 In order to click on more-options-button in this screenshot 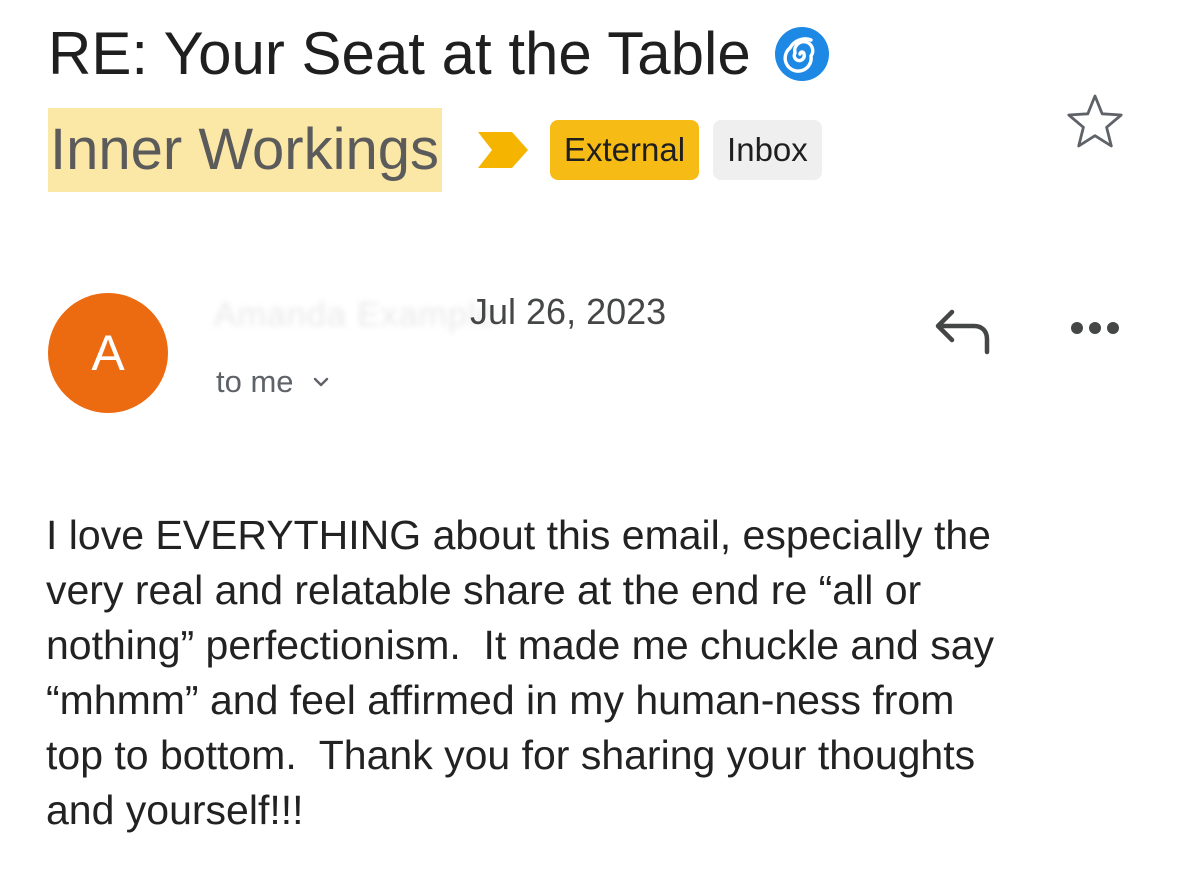, I will do `click(1095, 328)`.